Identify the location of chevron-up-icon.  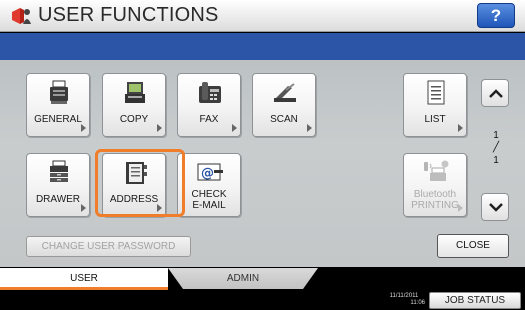
(496, 93).